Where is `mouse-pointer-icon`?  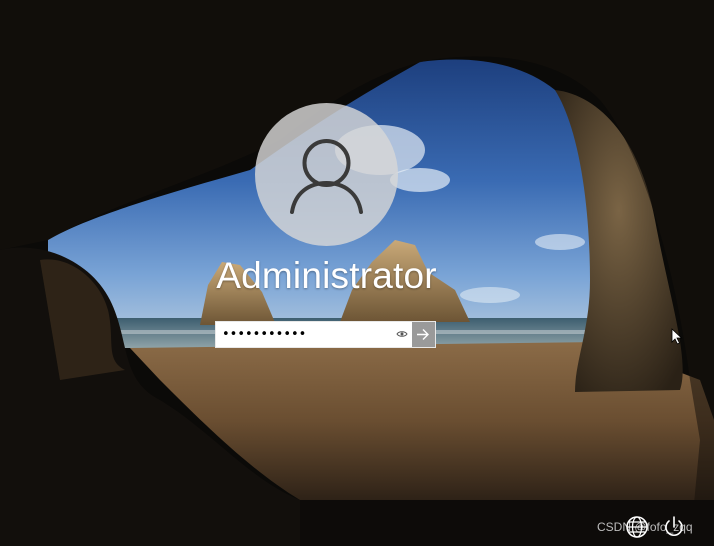 mouse-pointer-icon is located at coordinates (677, 336).